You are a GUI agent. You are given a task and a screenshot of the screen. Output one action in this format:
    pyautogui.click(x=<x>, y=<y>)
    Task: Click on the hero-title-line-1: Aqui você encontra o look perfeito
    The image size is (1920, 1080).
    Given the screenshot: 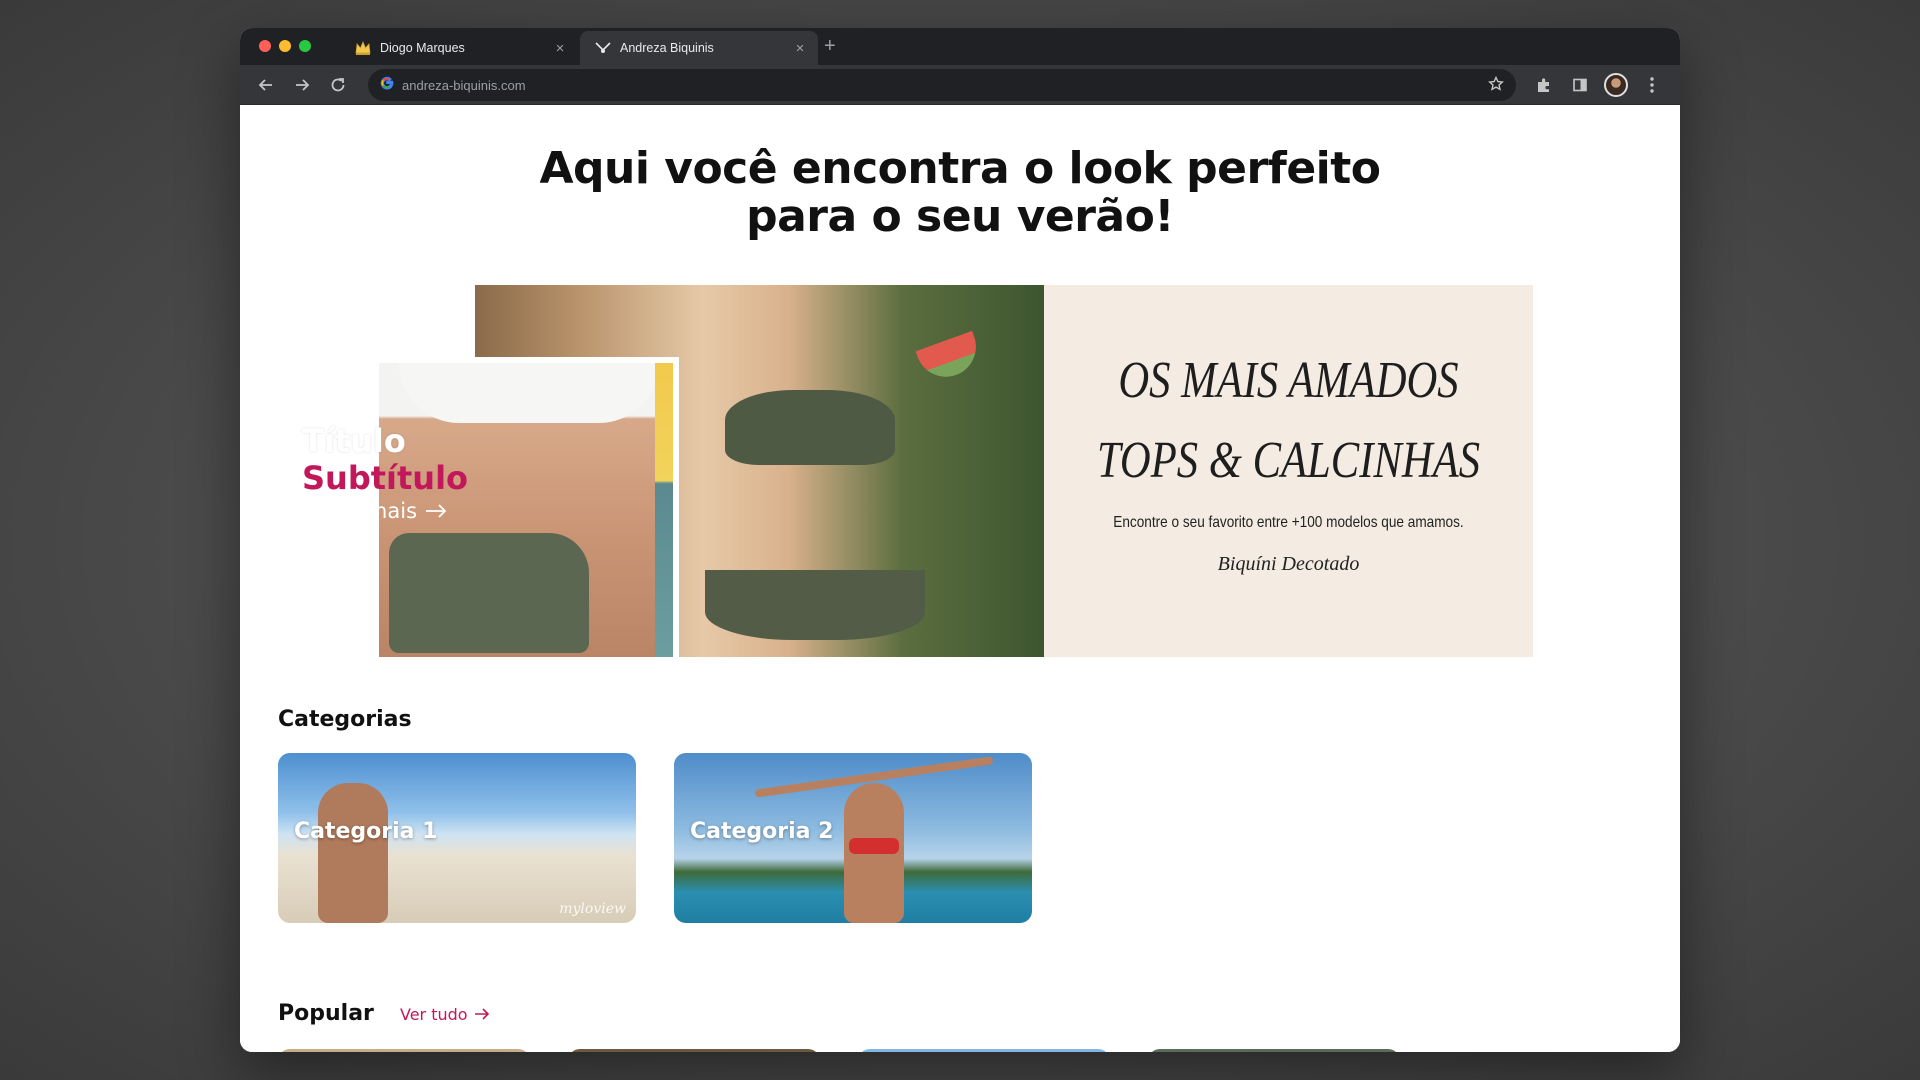 What is the action you would take?
    pyautogui.click(x=960, y=168)
    